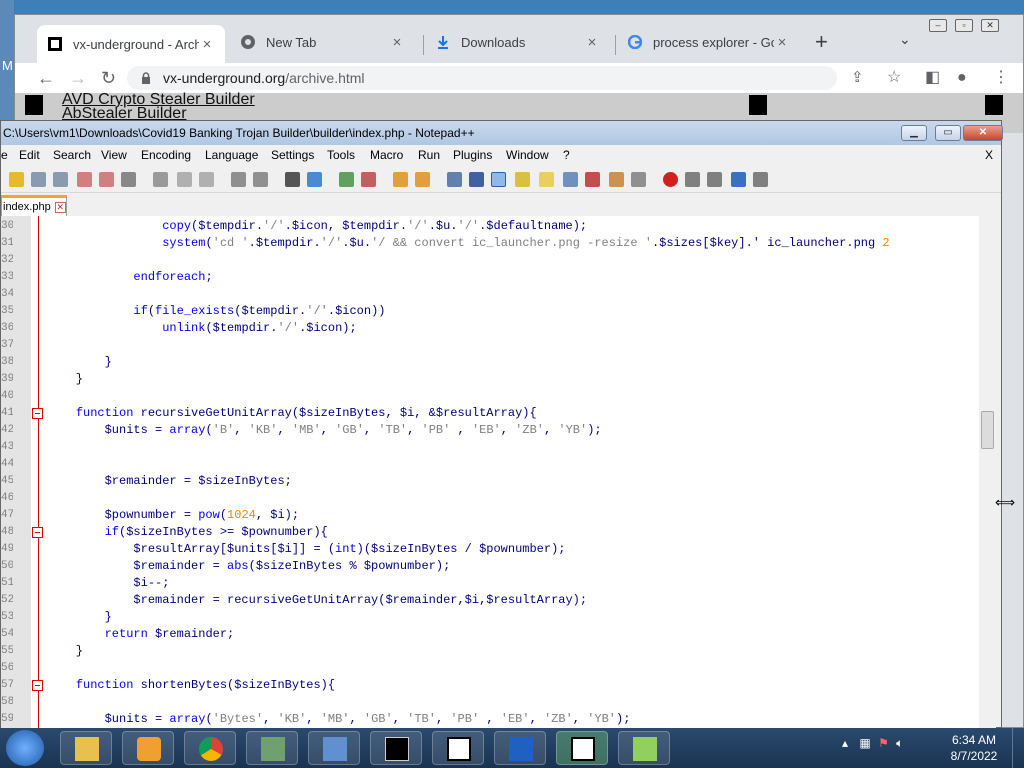 This screenshot has width=1024, height=768. I want to click on menu-macro: Macro, so click(386, 155).